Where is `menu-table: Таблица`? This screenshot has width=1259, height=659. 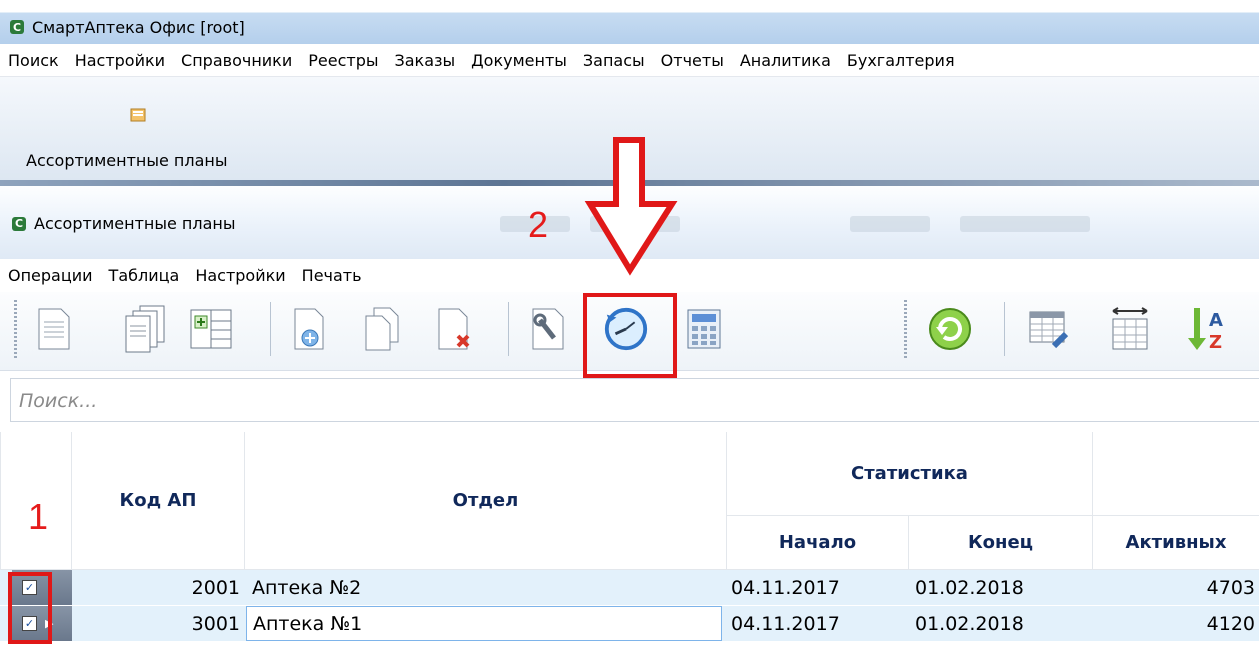
menu-table: Таблица is located at coordinates (148, 275).